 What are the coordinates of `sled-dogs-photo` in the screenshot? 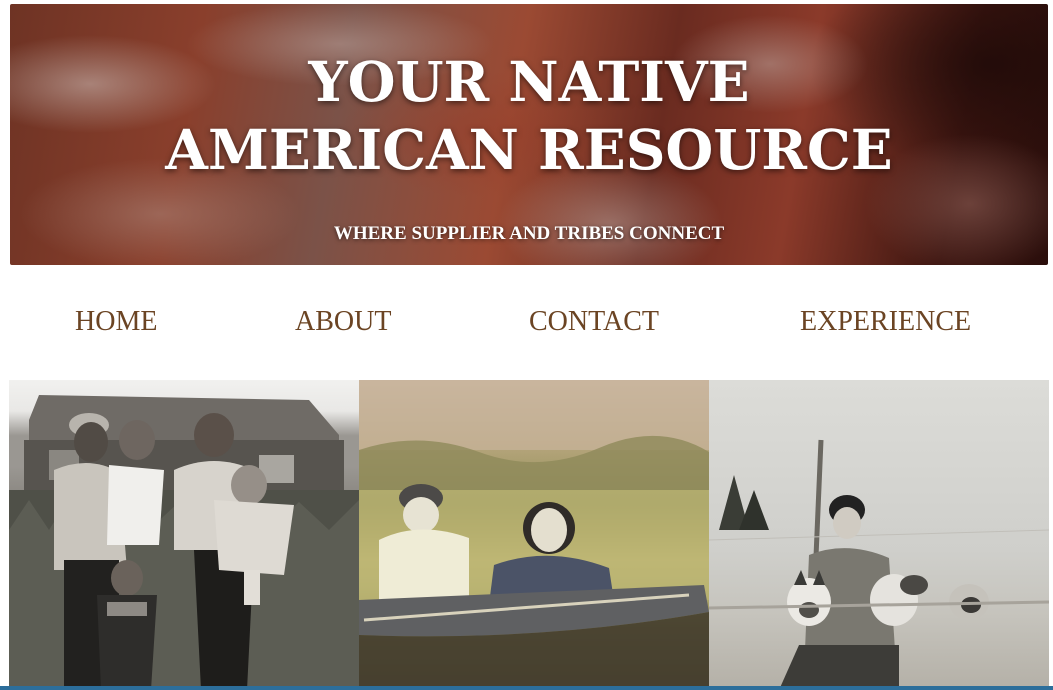 It's located at (879, 535).